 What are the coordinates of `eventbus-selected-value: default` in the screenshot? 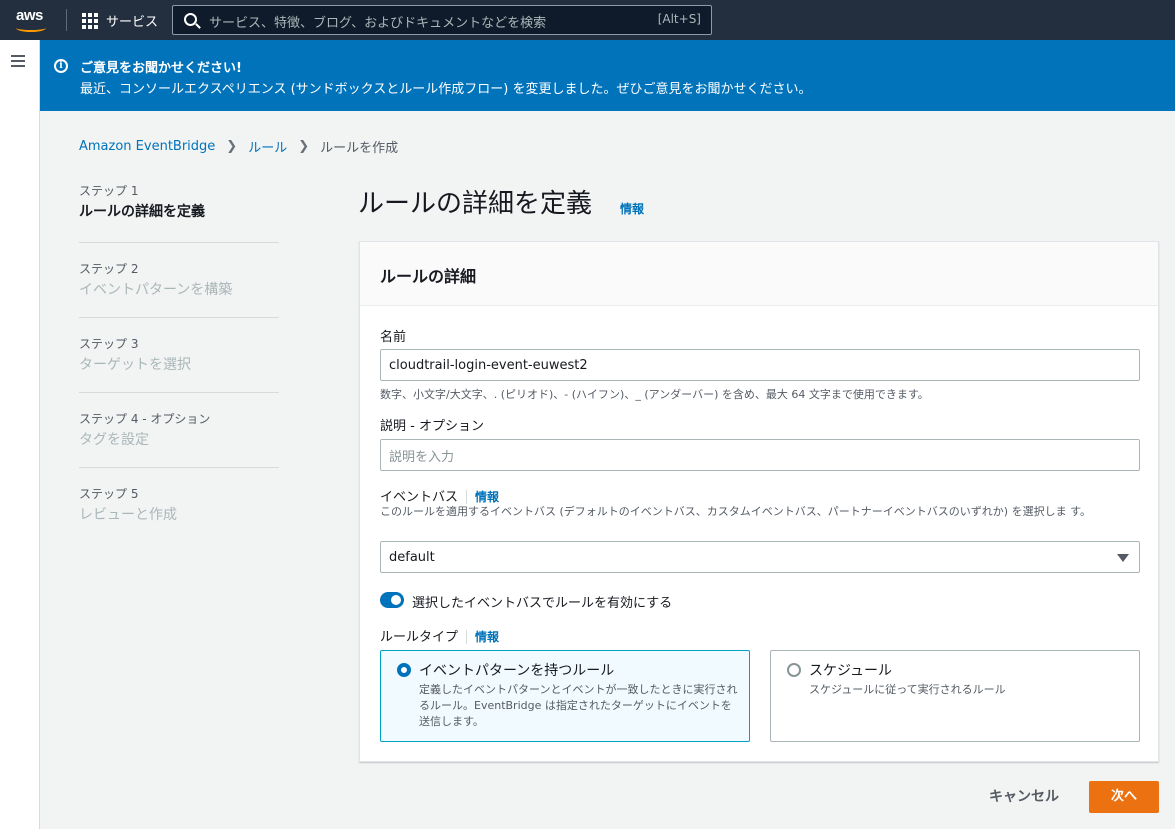 It's located at (412, 557).